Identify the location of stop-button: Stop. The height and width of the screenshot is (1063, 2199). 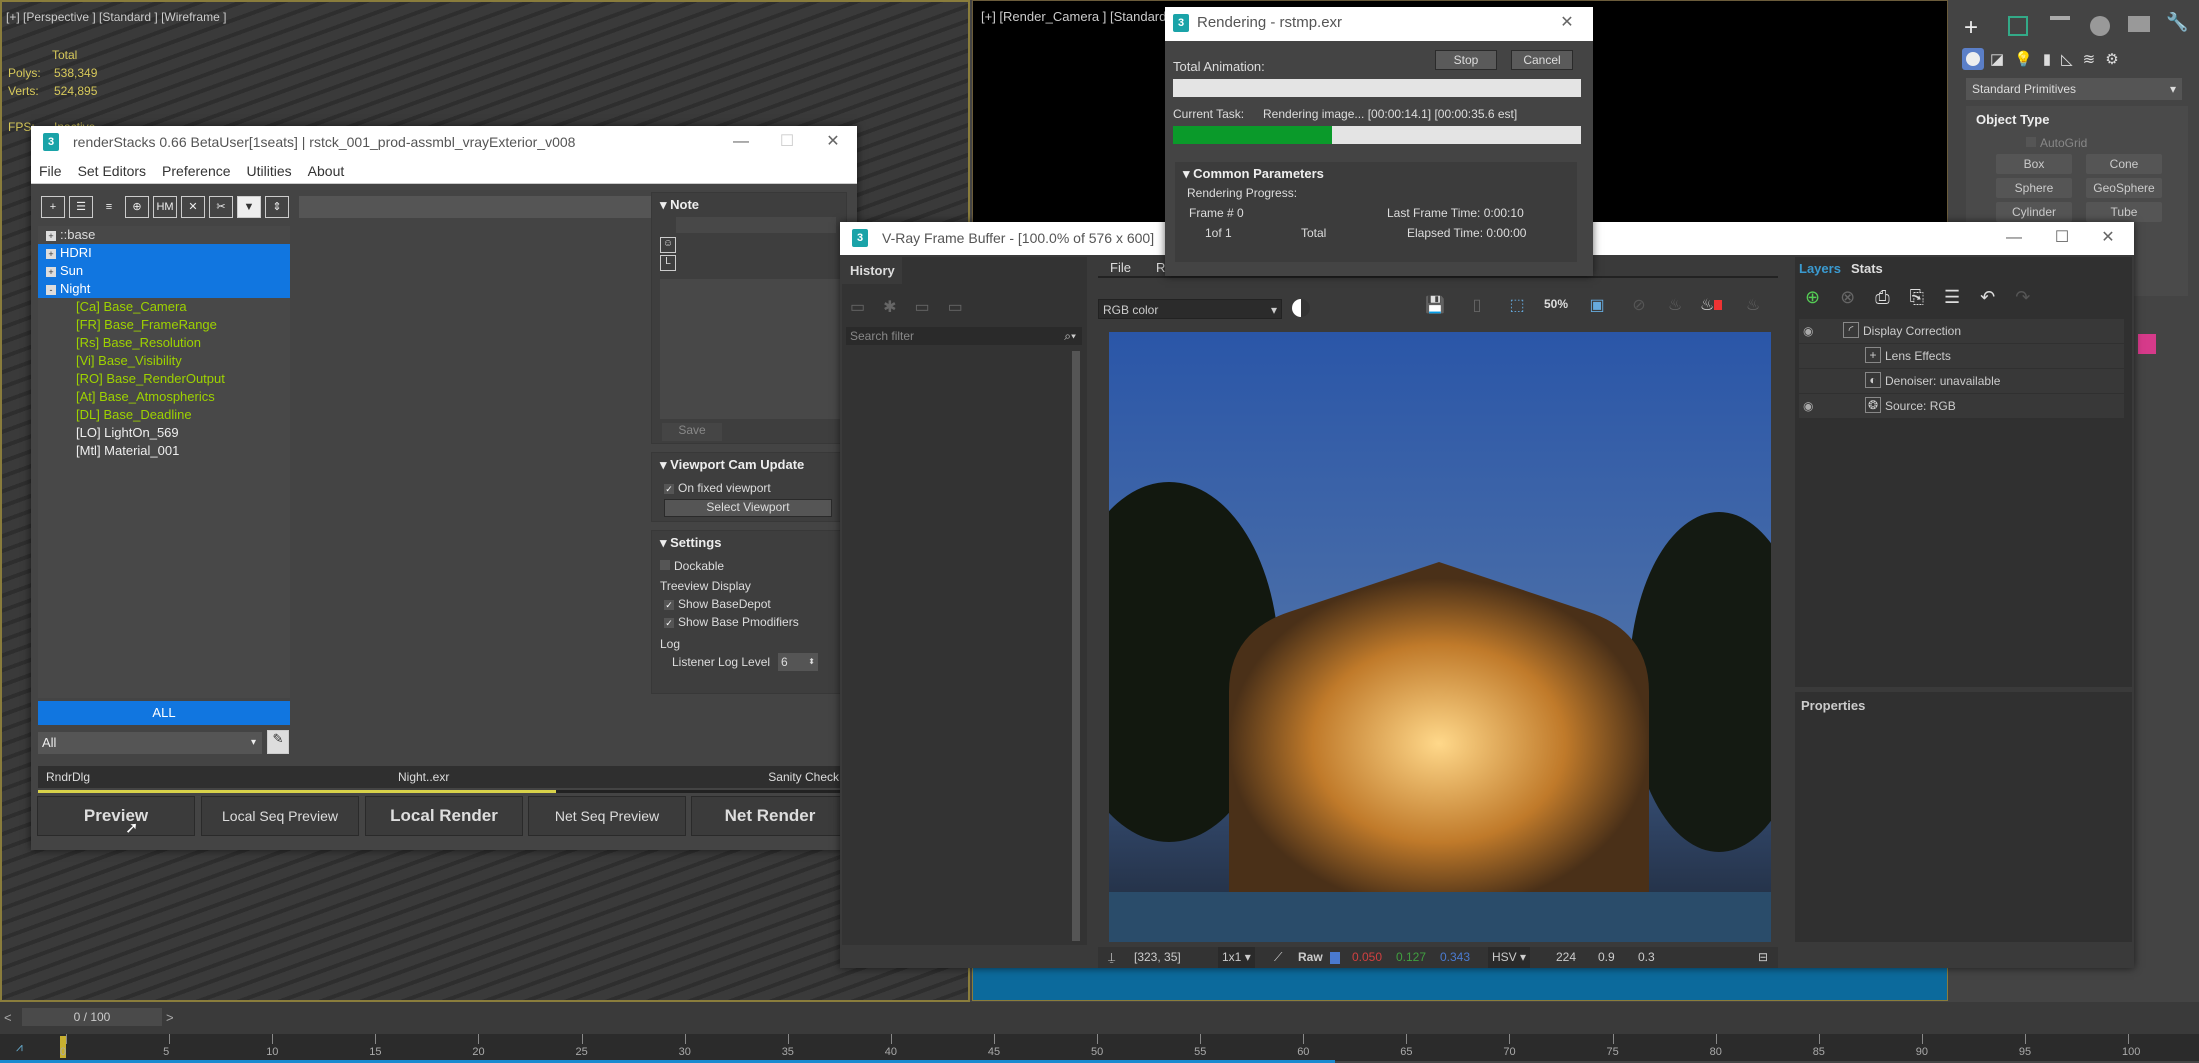
(1466, 60).